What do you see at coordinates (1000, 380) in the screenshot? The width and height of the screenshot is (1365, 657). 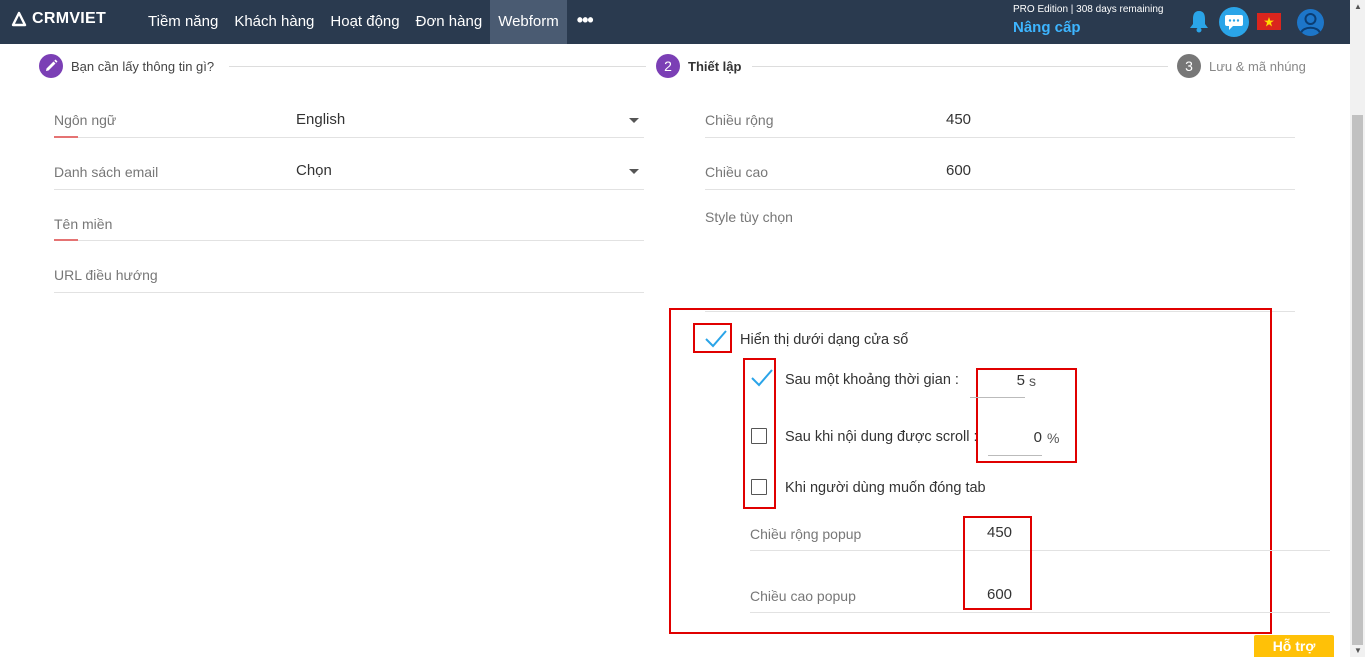 I see `after-time-input: 5` at bounding box center [1000, 380].